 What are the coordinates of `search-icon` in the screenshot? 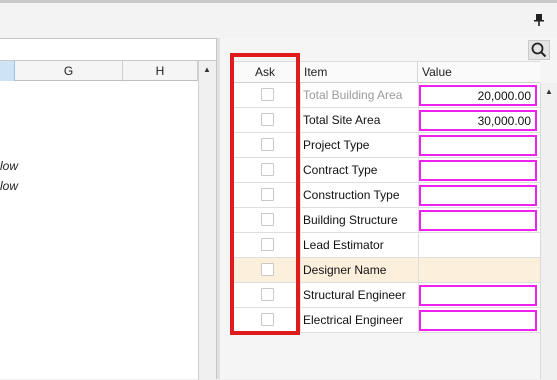 It's located at (539, 50).